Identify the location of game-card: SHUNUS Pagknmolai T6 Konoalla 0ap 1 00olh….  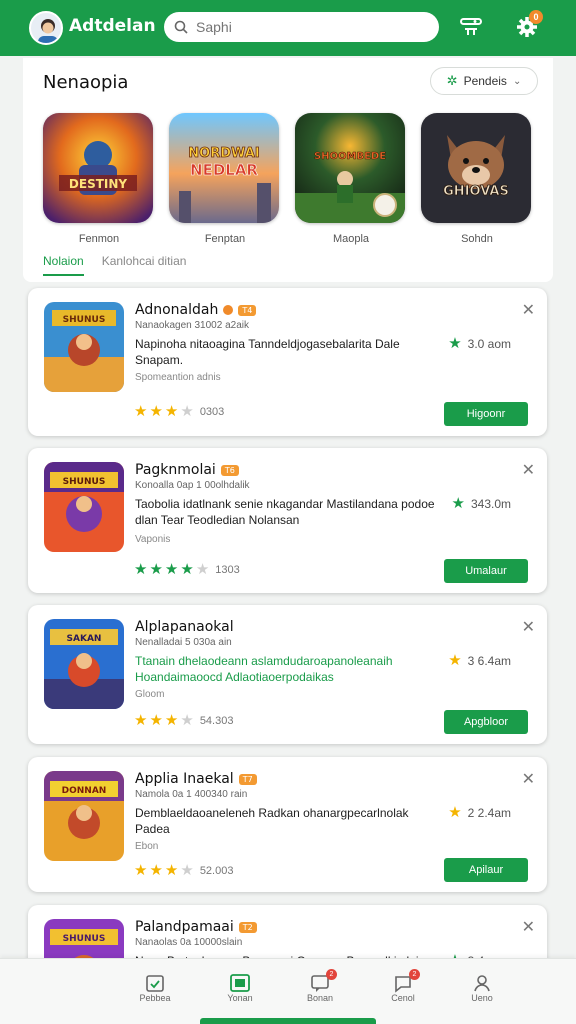
(287, 520).